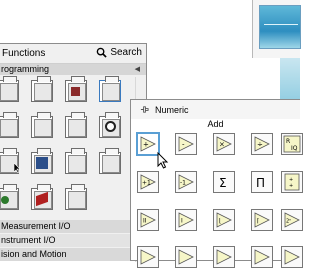  What do you see at coordinates (126, 52) in the screenshot?
I see `search-label: Search` at bounding box center [126, 52].